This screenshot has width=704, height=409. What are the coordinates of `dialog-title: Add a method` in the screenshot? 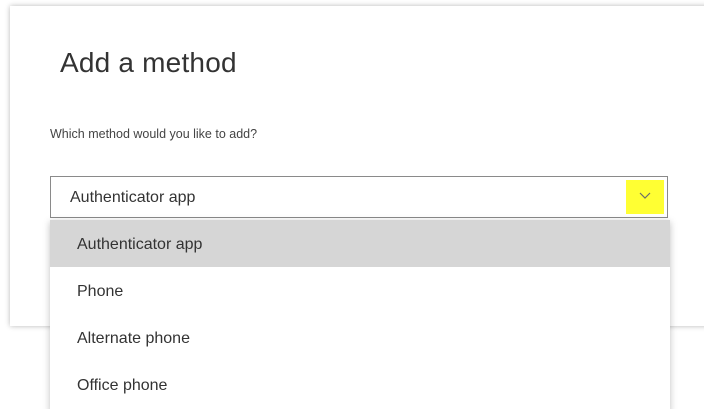 It's located at (148, 62).